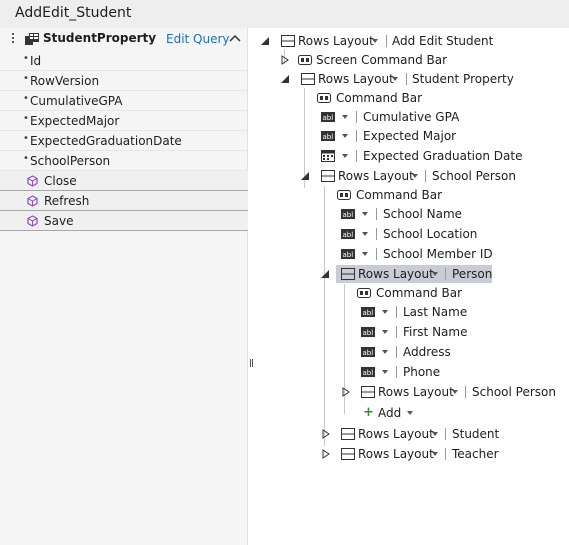  Describe the element at coordinates (441, 214) in the screenshot. I see `tree-node-school-name: abl School Name` at that location.